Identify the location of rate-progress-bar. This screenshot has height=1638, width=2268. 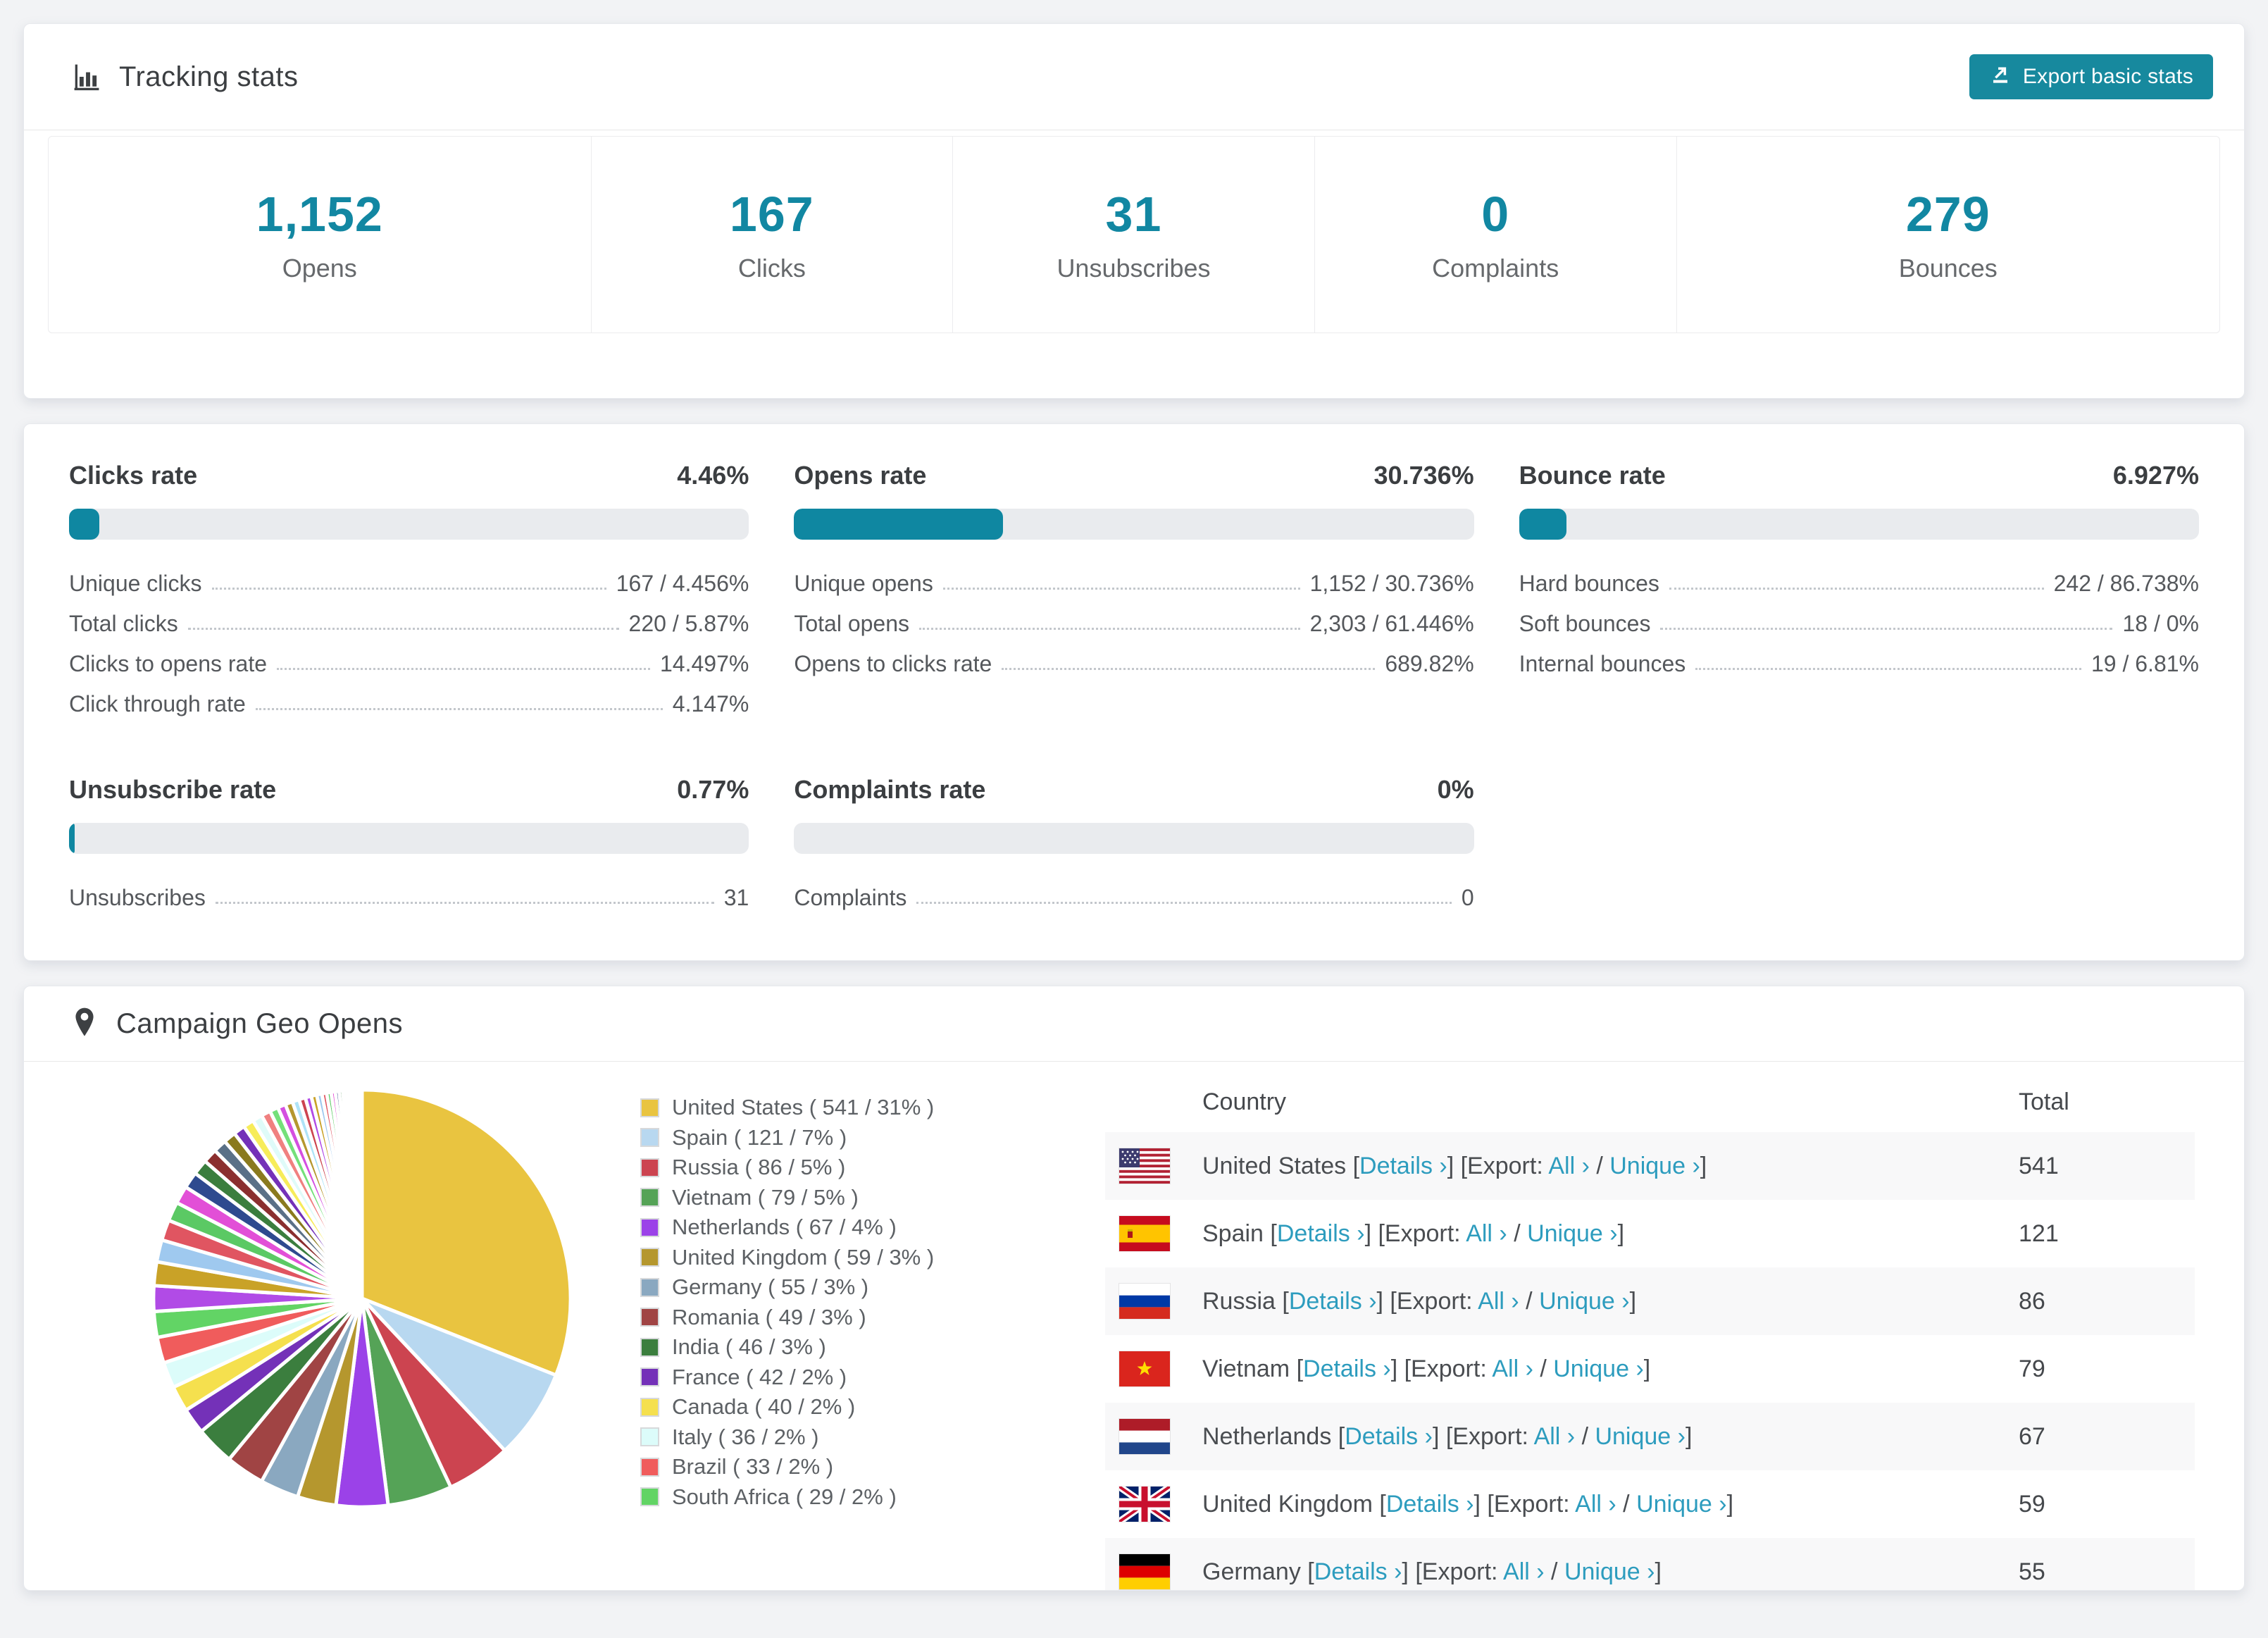
(1859, 524).